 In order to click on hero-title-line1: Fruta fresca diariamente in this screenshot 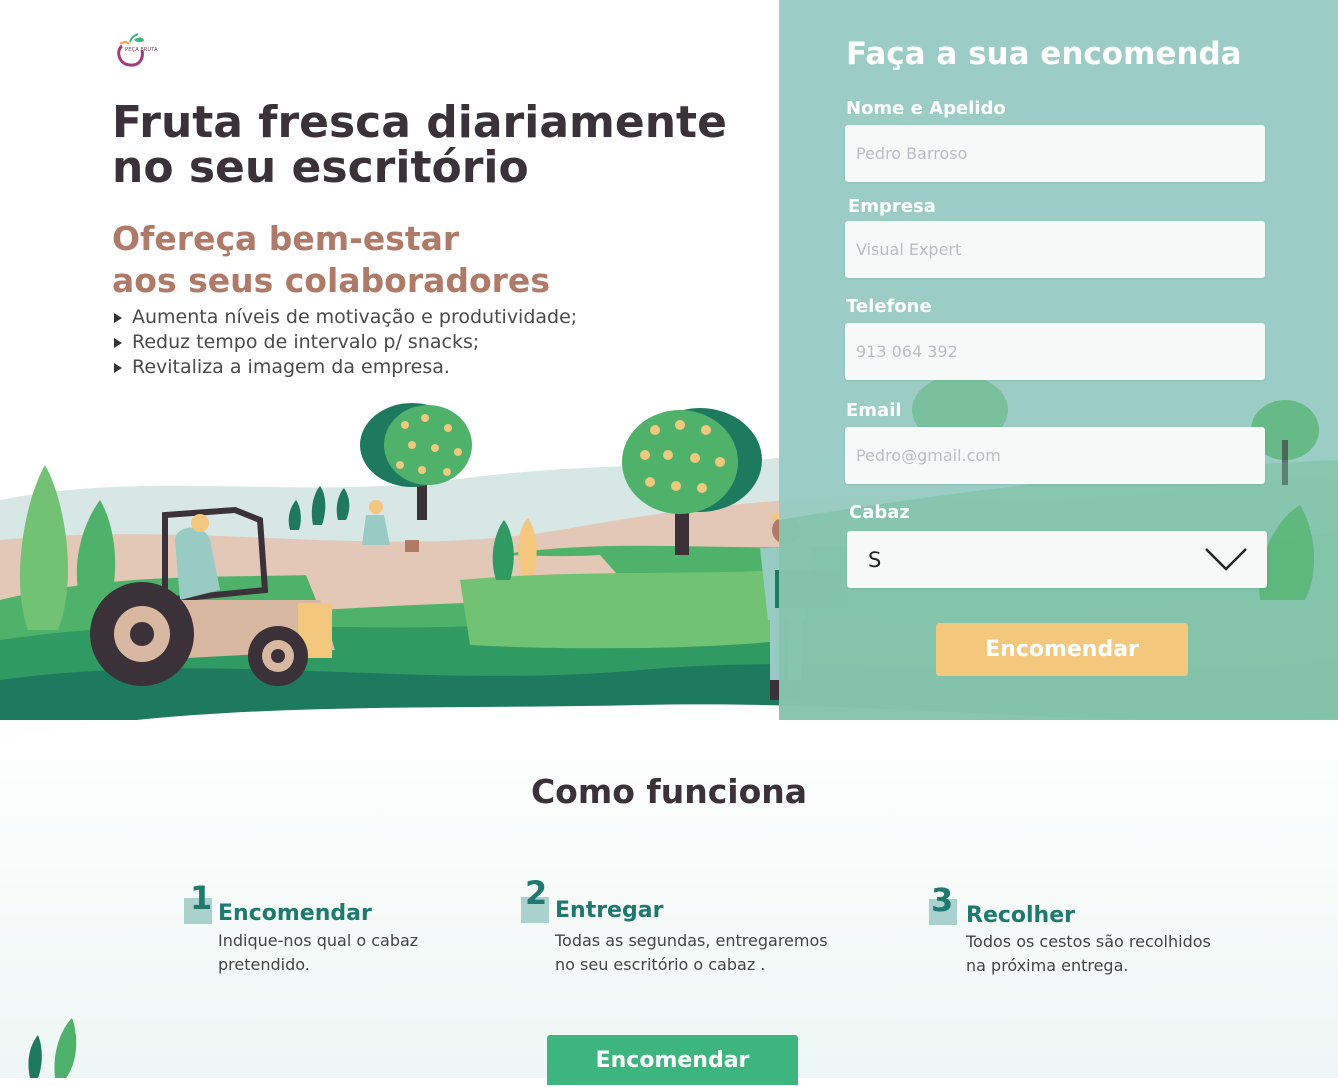, I will do `click(419, 122)`.